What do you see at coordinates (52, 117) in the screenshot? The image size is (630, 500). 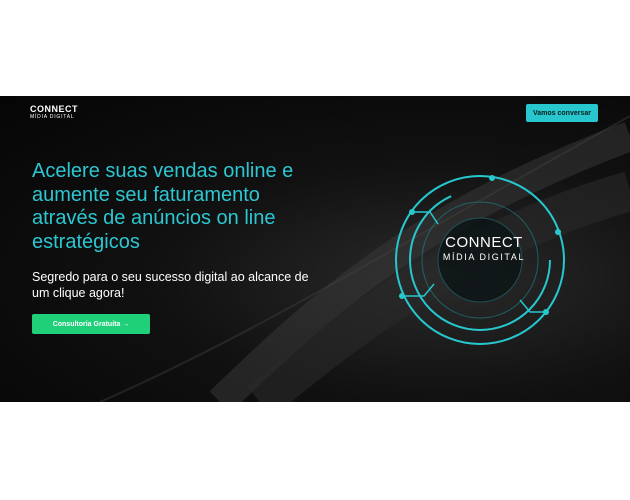 I see `logo-subtitle: MÍDIA DIGITAL` at bounding box center [52, 117].